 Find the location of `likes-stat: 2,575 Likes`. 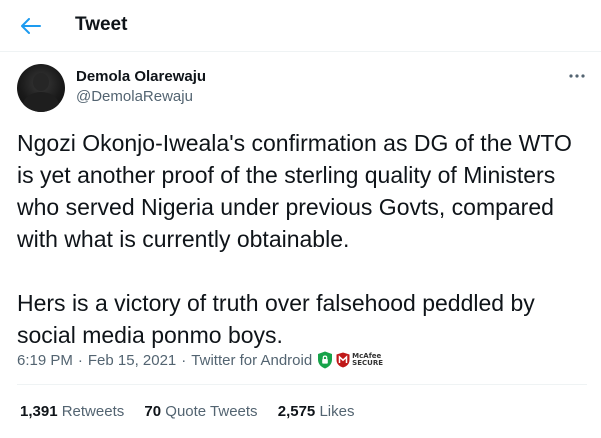

likes-stat: 2,575 Likes is located at coordinates (316, 411).